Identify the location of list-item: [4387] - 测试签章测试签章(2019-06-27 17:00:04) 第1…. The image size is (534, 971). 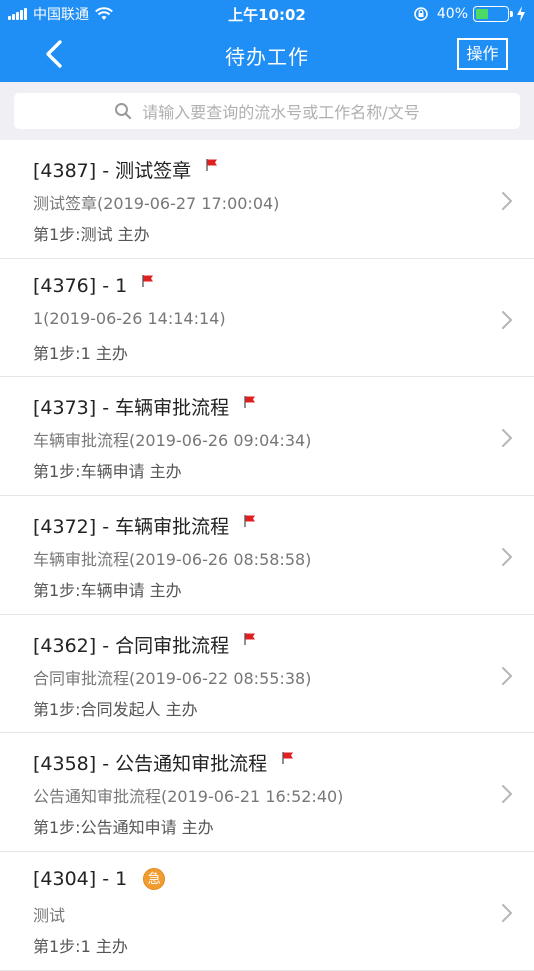
(267, 199).